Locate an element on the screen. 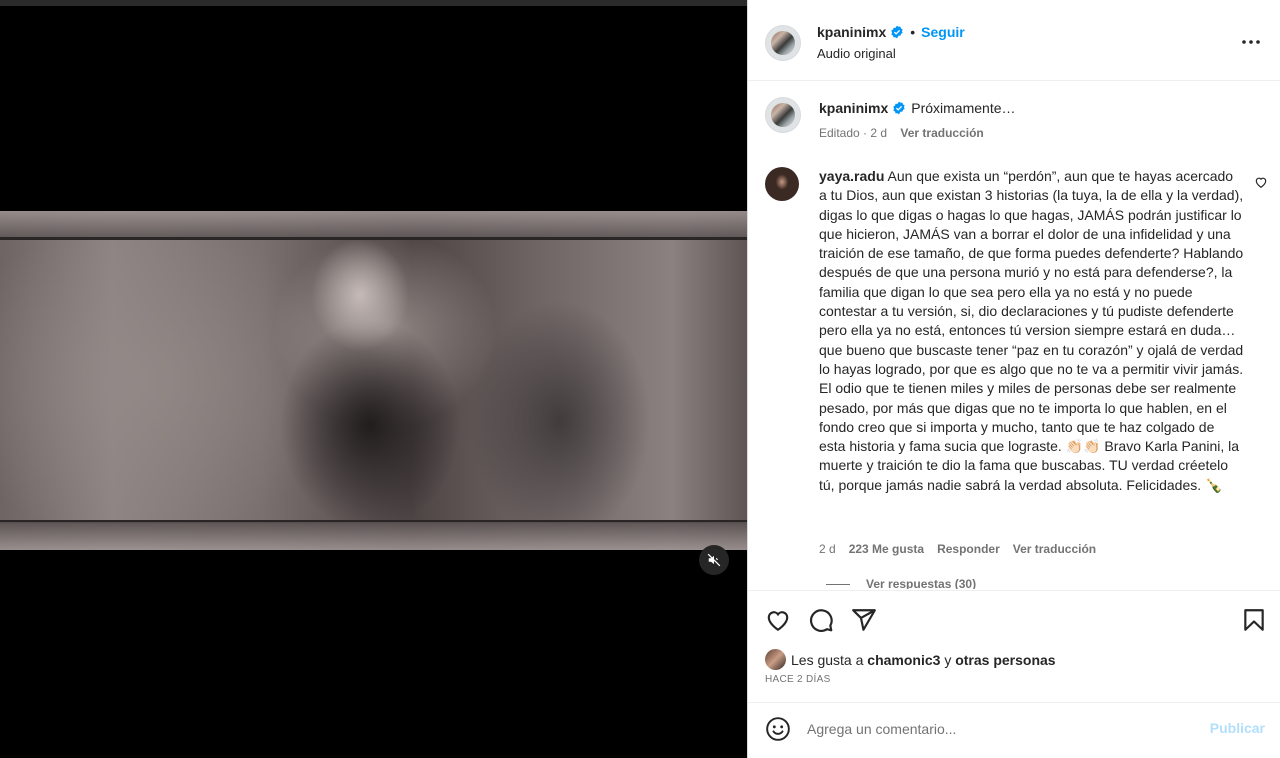 The width and height of the screenshot is (1280, 758). video-line-top is located at coordinates (373, 238).